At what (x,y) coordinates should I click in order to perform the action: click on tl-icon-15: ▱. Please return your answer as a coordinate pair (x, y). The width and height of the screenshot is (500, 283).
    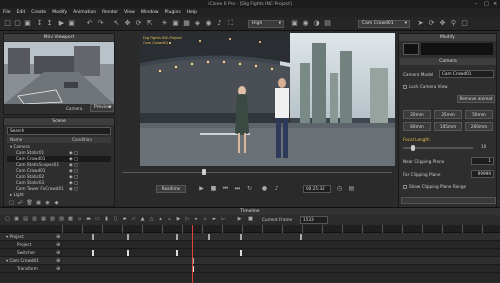
    Looking at the image, I should click on (133, 219).